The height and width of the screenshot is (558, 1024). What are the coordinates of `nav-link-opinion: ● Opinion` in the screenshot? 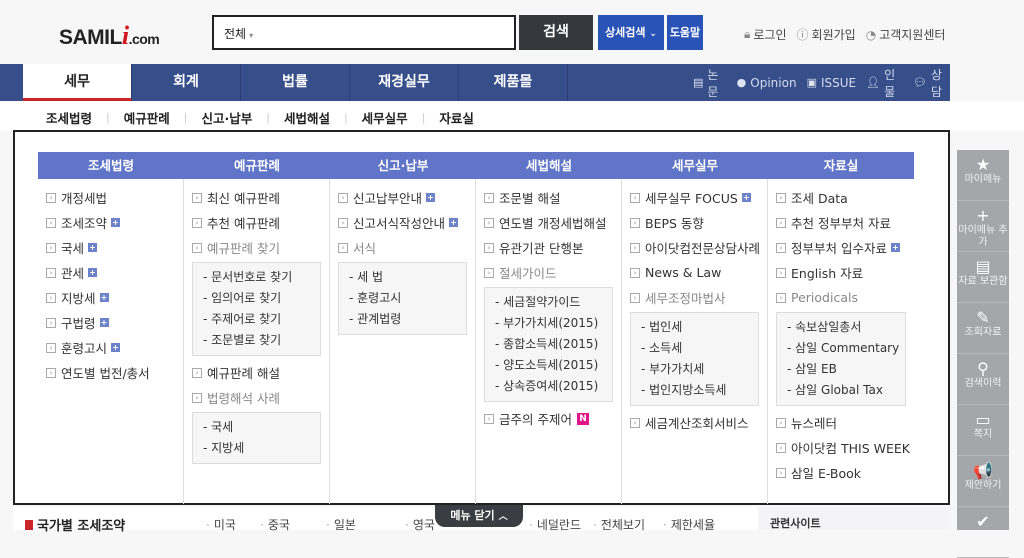 It's located at (767, 83).